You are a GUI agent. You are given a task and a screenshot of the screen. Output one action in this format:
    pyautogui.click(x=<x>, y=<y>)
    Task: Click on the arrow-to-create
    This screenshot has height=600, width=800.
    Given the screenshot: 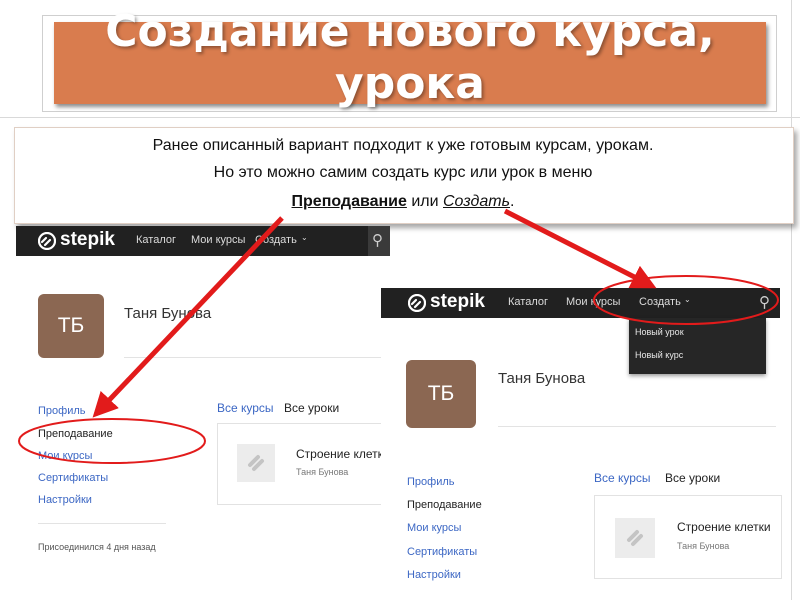 What is the action you would take?
    pyautogui.click(x=580, y=248)
    